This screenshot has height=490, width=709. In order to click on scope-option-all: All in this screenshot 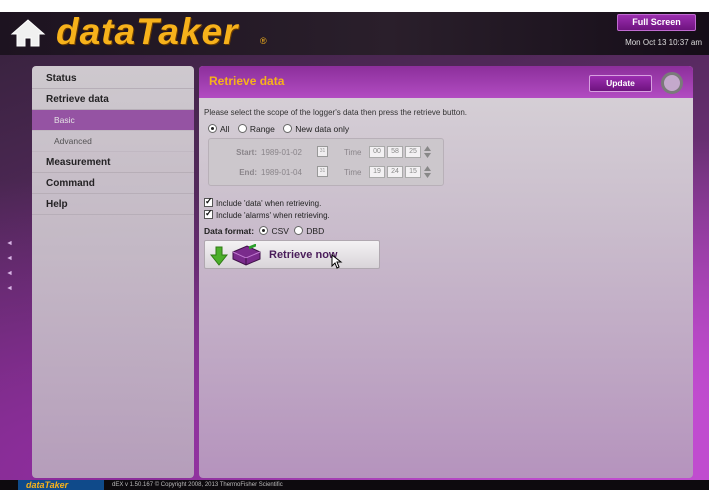, I will do `click(218, 129)`.